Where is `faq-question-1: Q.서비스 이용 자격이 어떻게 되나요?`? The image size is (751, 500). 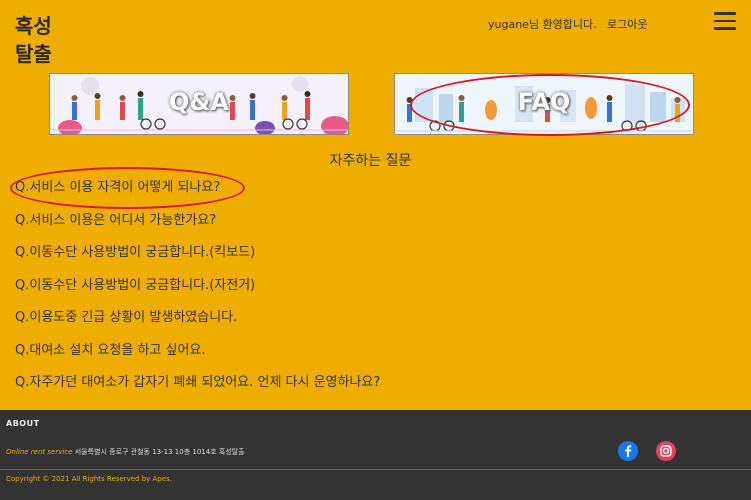 faq-question-1: Q.서비스 이용 자격이 어떻게 되나요? is located at coordinates (197, 194).